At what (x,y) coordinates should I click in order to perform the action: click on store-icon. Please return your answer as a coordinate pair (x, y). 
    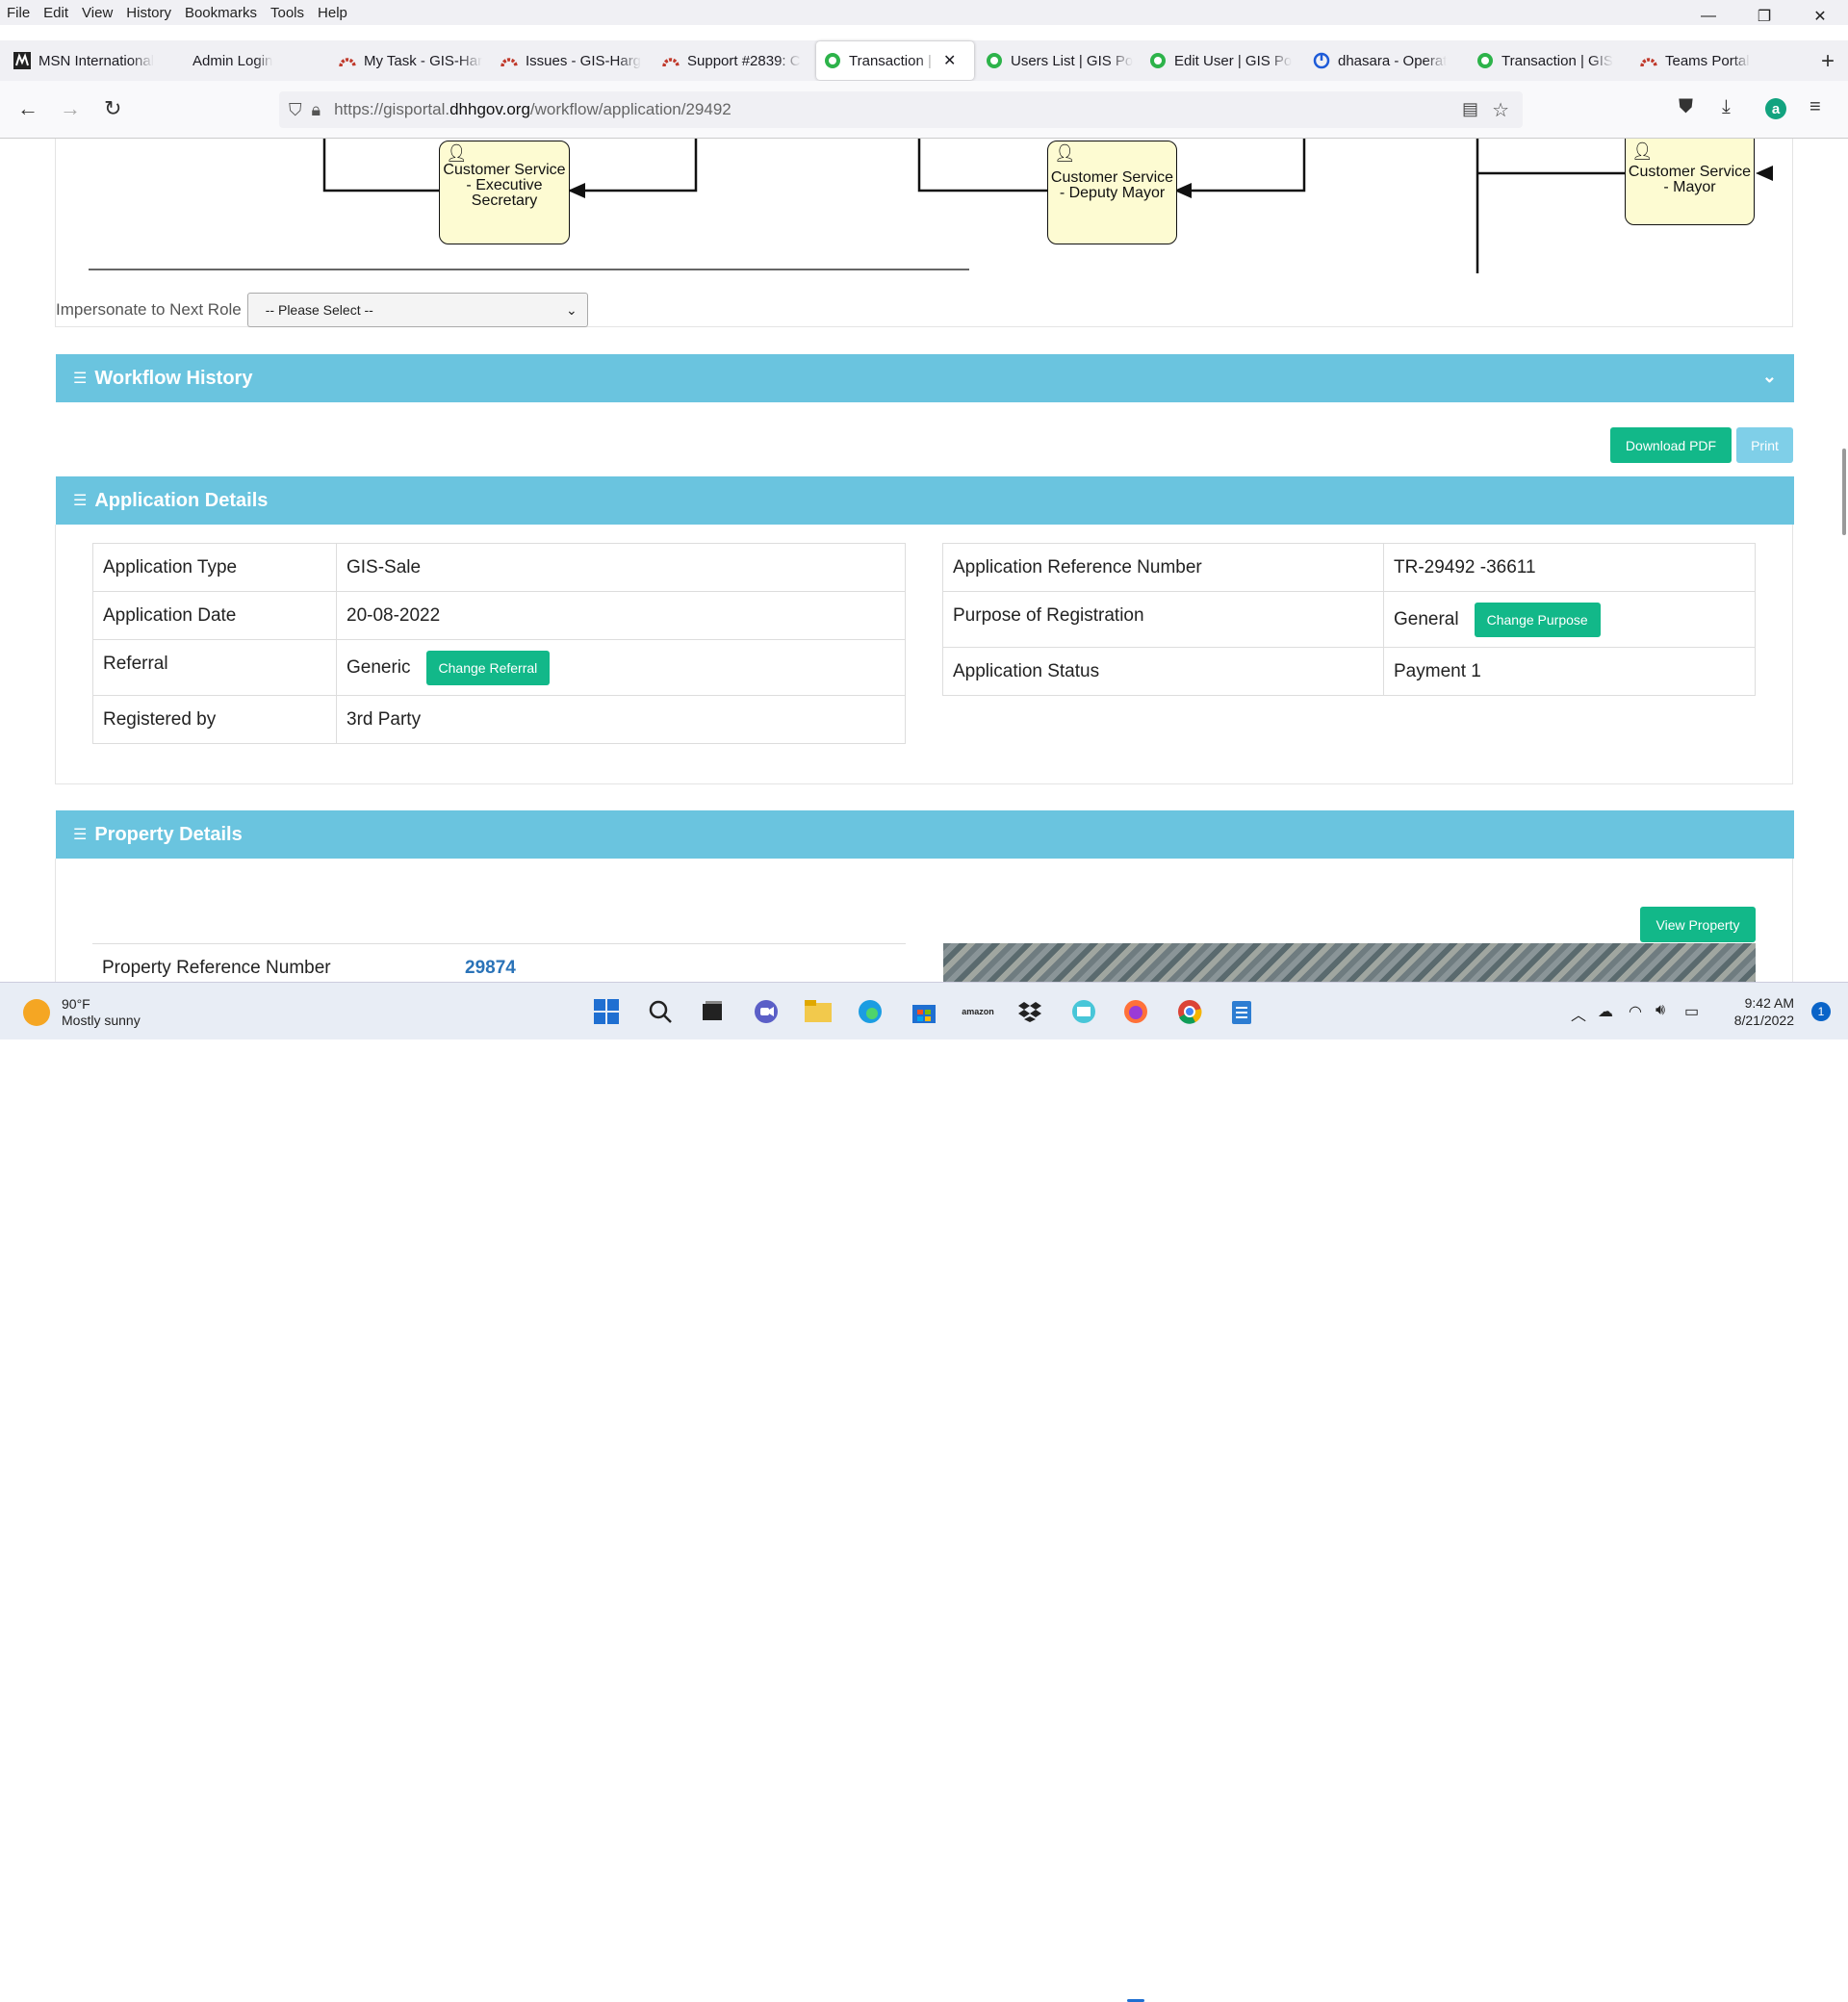
    Looking at the image, I should click on (924, 1011).